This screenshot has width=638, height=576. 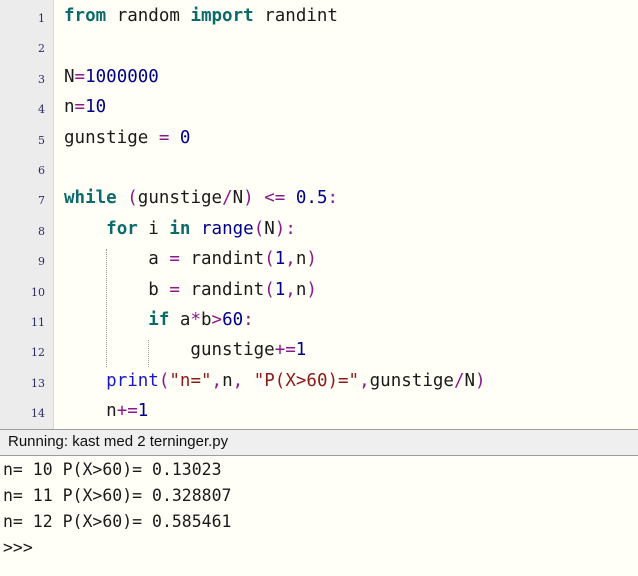 I want to click on code-line: gunstige+=1, so click(x=185, y=350).